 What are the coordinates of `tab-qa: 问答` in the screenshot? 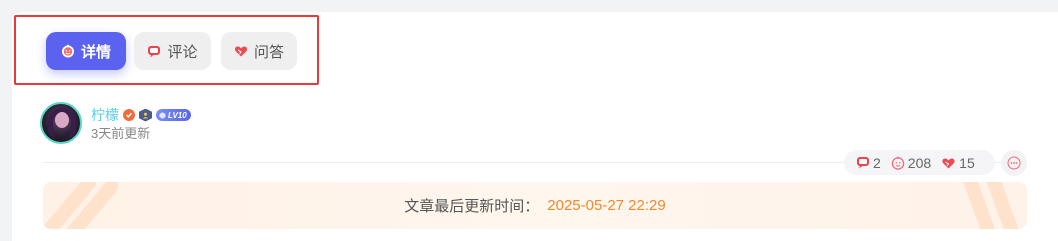 It's located at (259, 51).